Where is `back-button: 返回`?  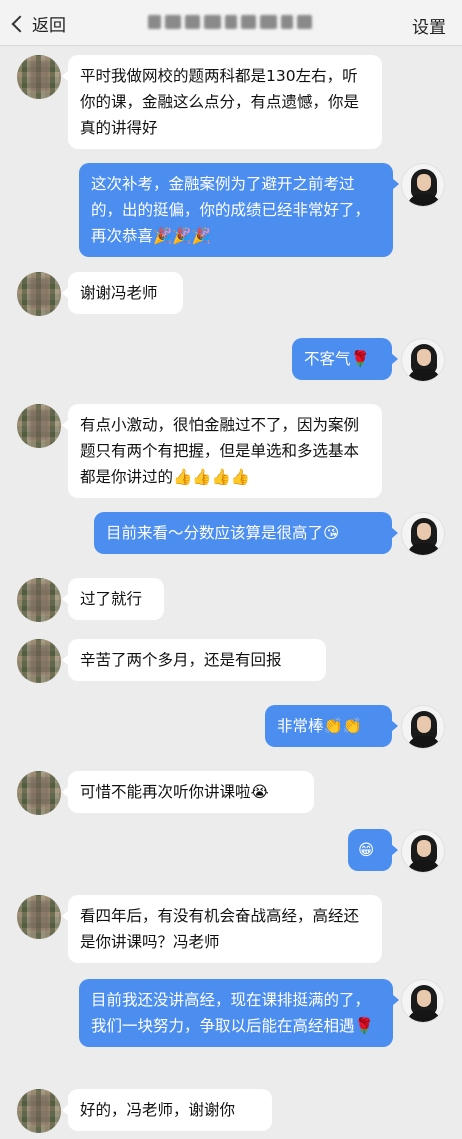
back-button: 返回 is located at coordinates (38, 23).